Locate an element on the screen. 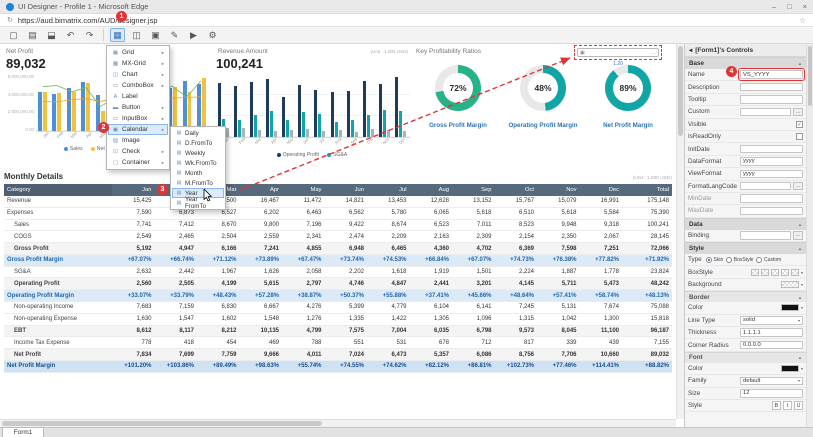  submenu-item-daily: ▤ Daily is located at coordinates (198, 133).